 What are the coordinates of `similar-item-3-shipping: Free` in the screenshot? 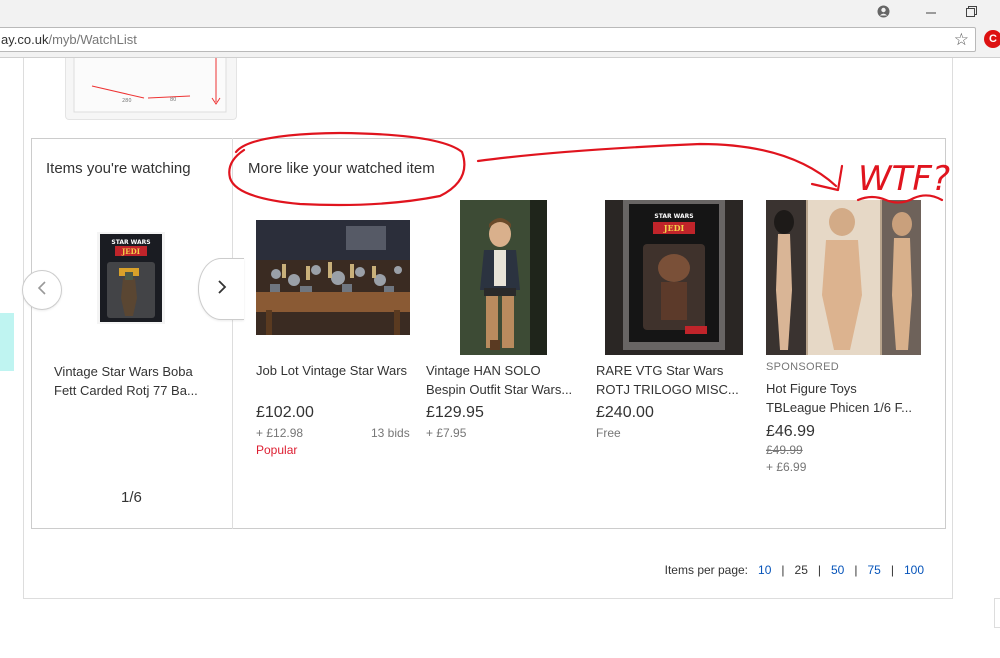 It's located at (608, 433).